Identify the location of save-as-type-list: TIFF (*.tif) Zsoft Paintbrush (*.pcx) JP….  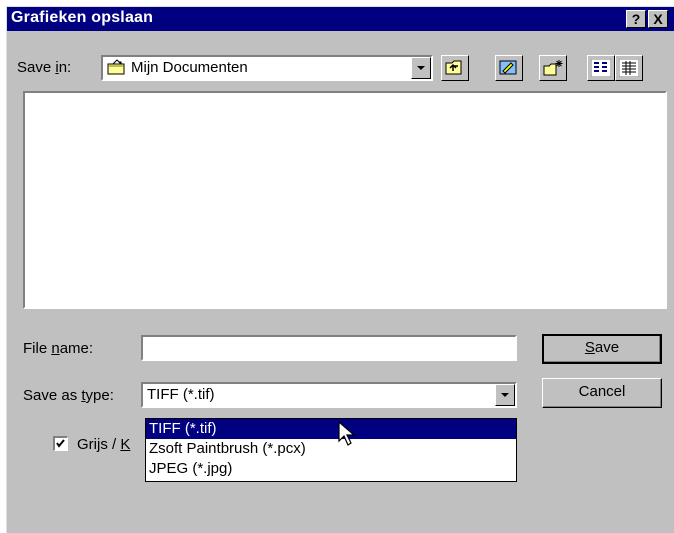
(331, 450).